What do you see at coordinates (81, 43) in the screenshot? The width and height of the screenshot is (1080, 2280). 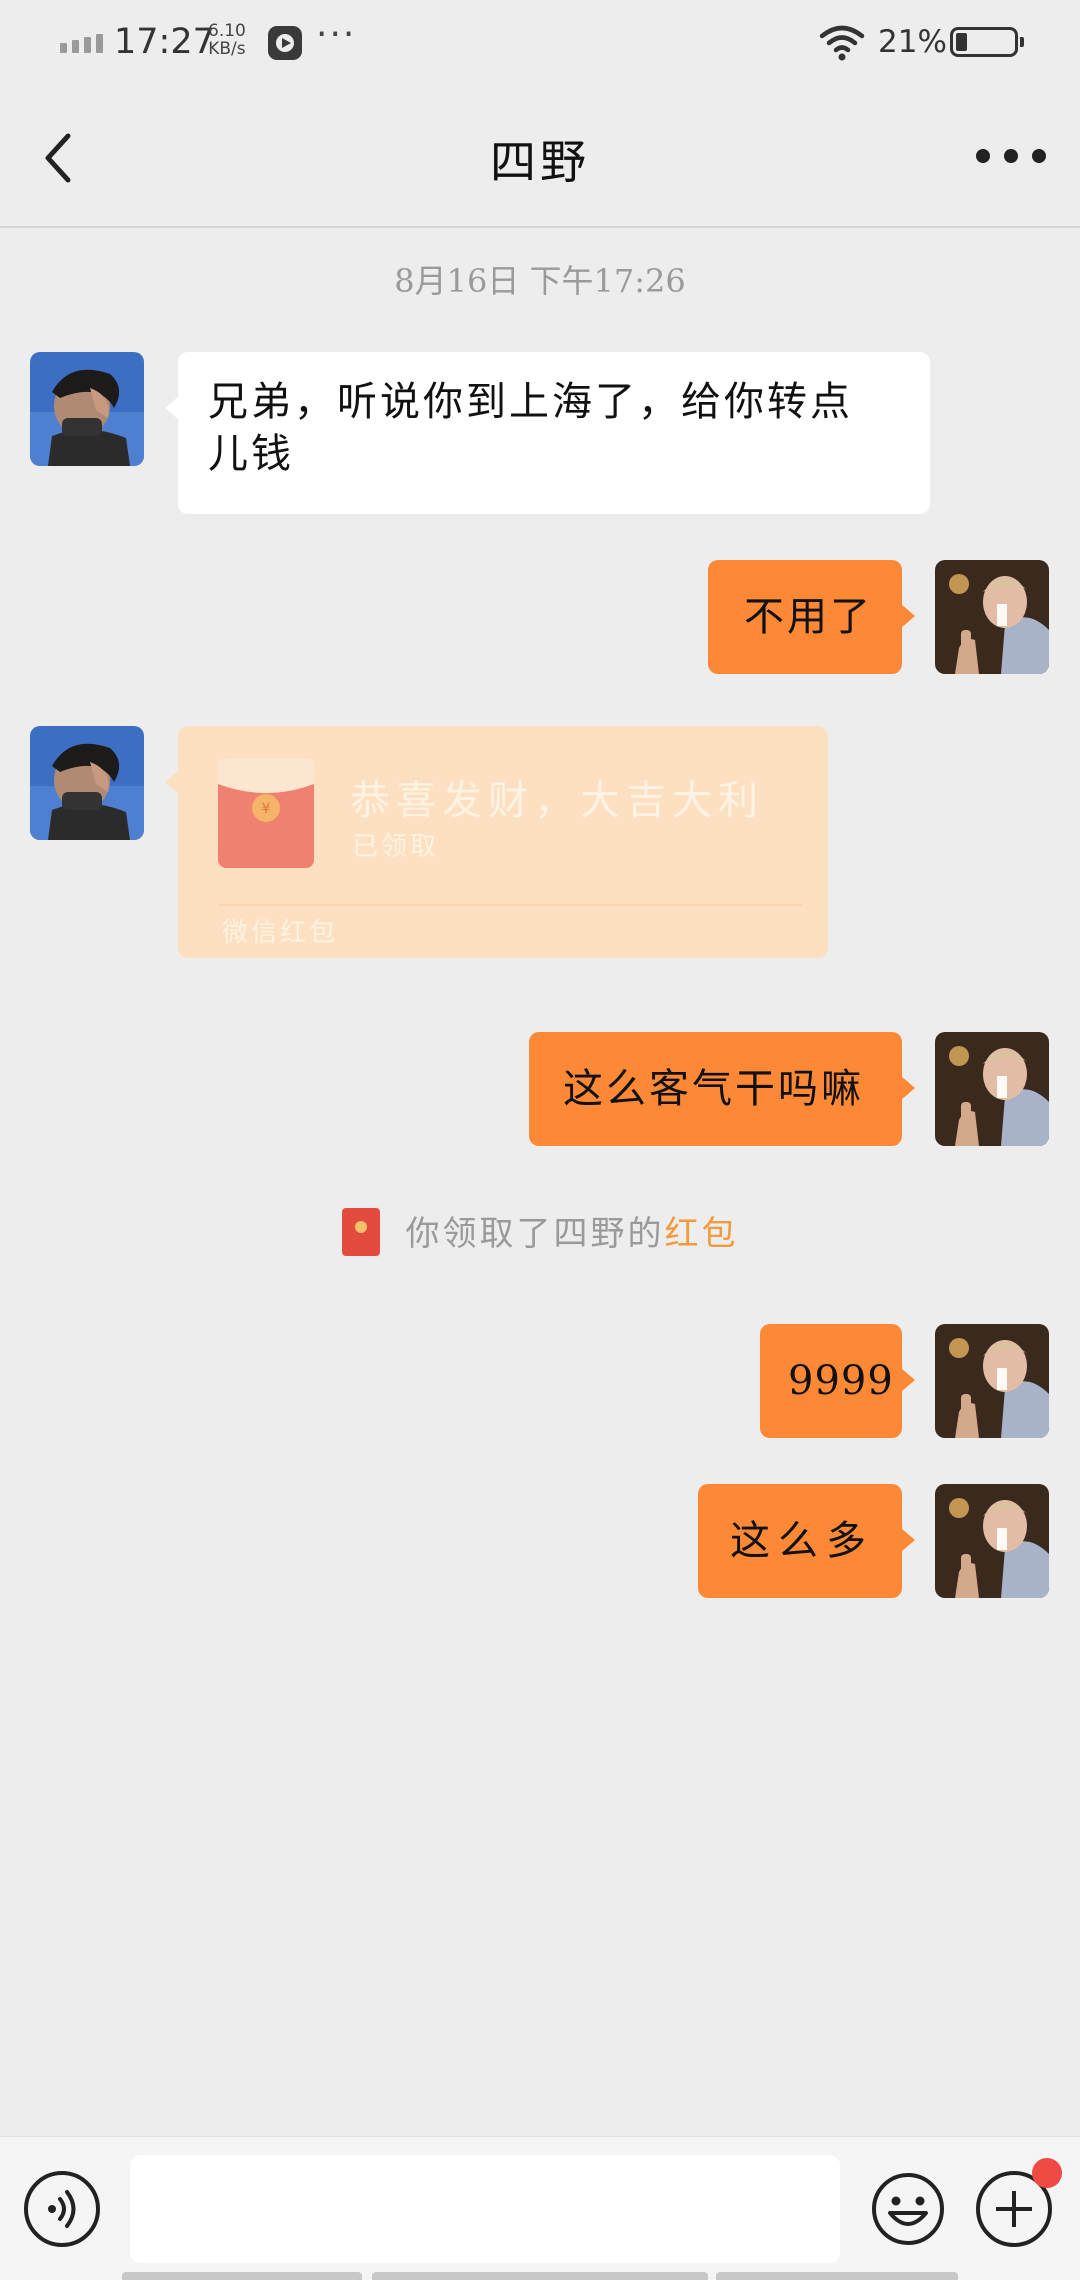 I see `signal-icon` at bounding box center [81, 43].